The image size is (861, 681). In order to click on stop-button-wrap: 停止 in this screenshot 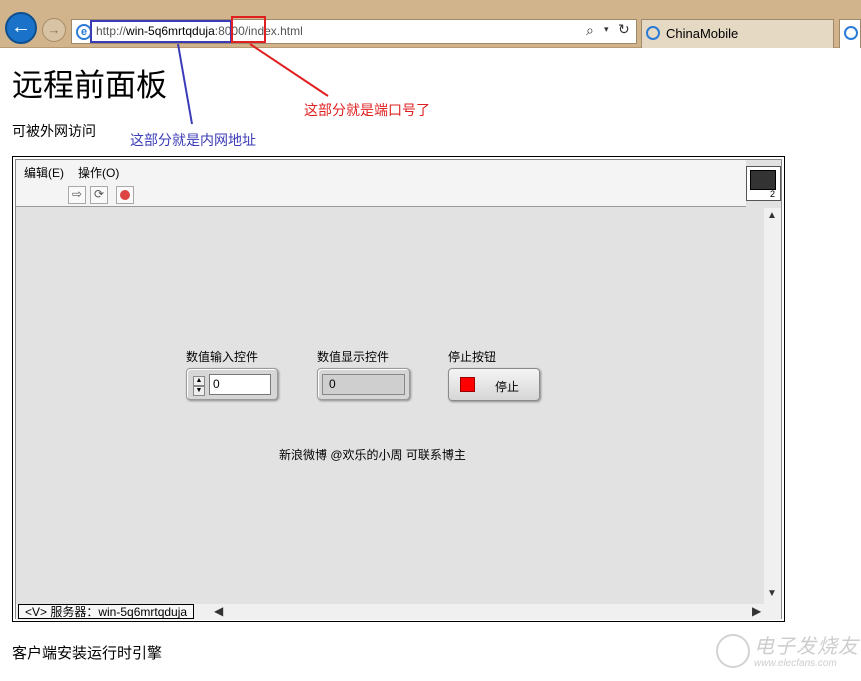, I will do `click(495, 385)`.